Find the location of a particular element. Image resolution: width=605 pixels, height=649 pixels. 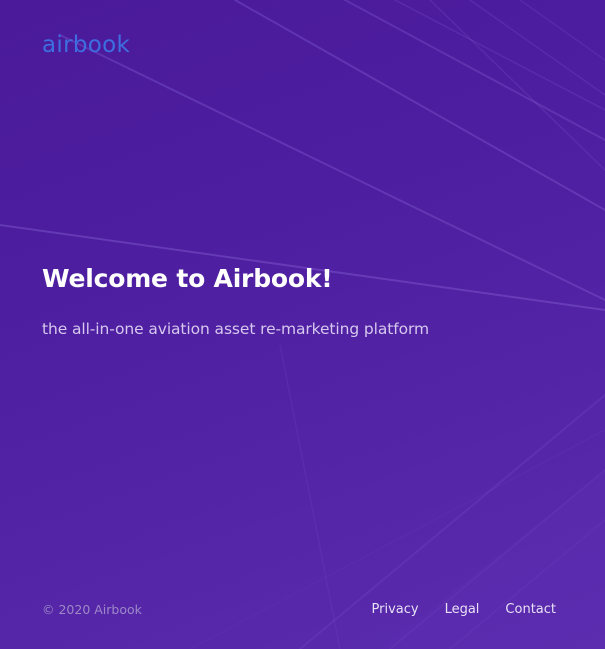

privacy-link: Privacy is located at coordinates (395, 609).